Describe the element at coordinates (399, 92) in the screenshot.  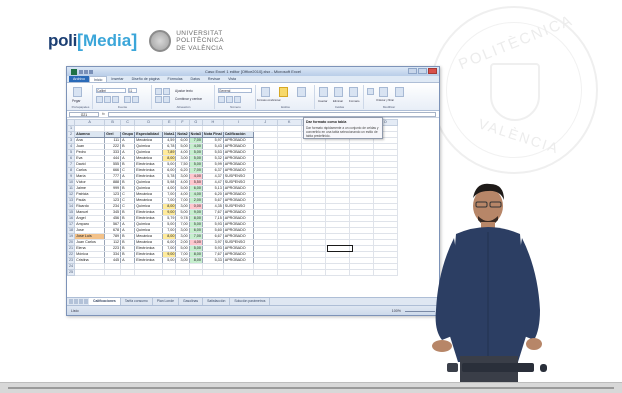
I see `find-select-icon` at that location.